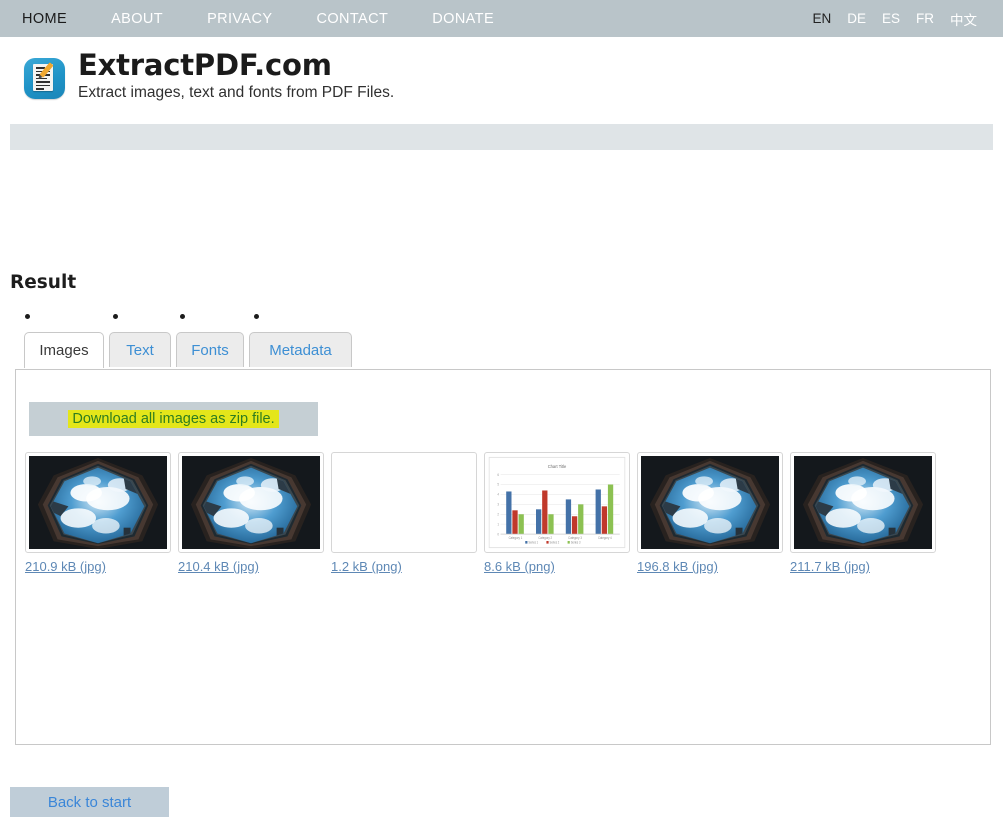 The height and width of the screenshot is (830, 1003). I want to click on svg-text: 5, so click(498, 484).